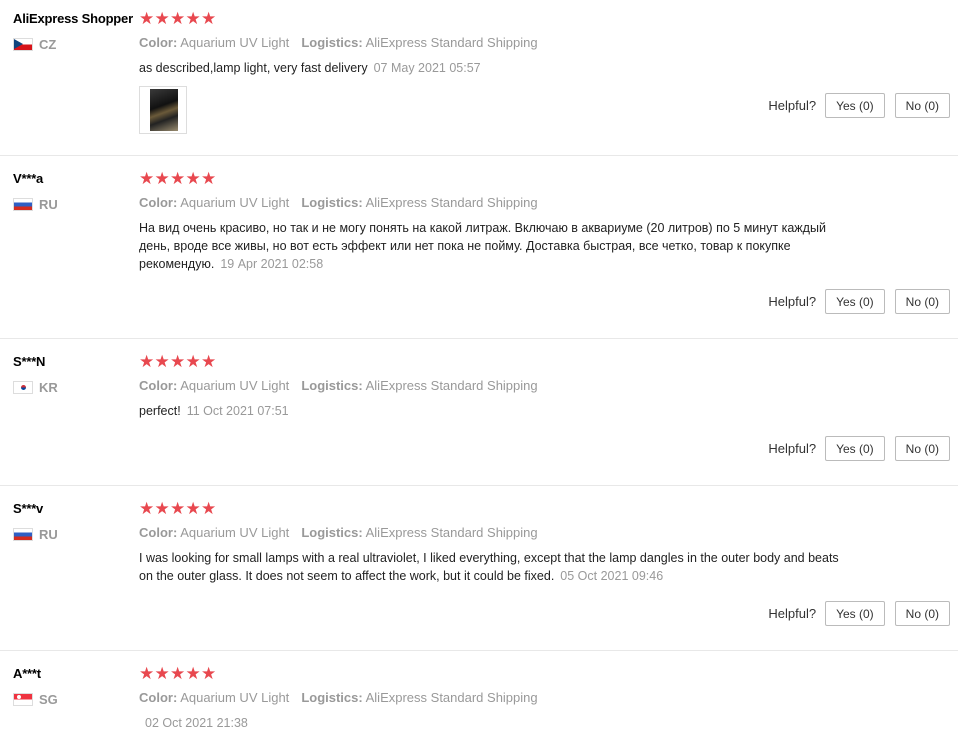 The image size is (969, 734). I want to click on reviewer-country: RU, so click(35, 204).